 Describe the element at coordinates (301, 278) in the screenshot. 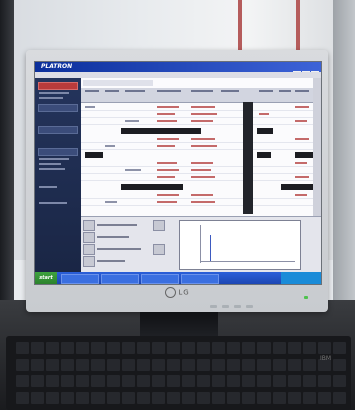

I see `system-tray` at that location.